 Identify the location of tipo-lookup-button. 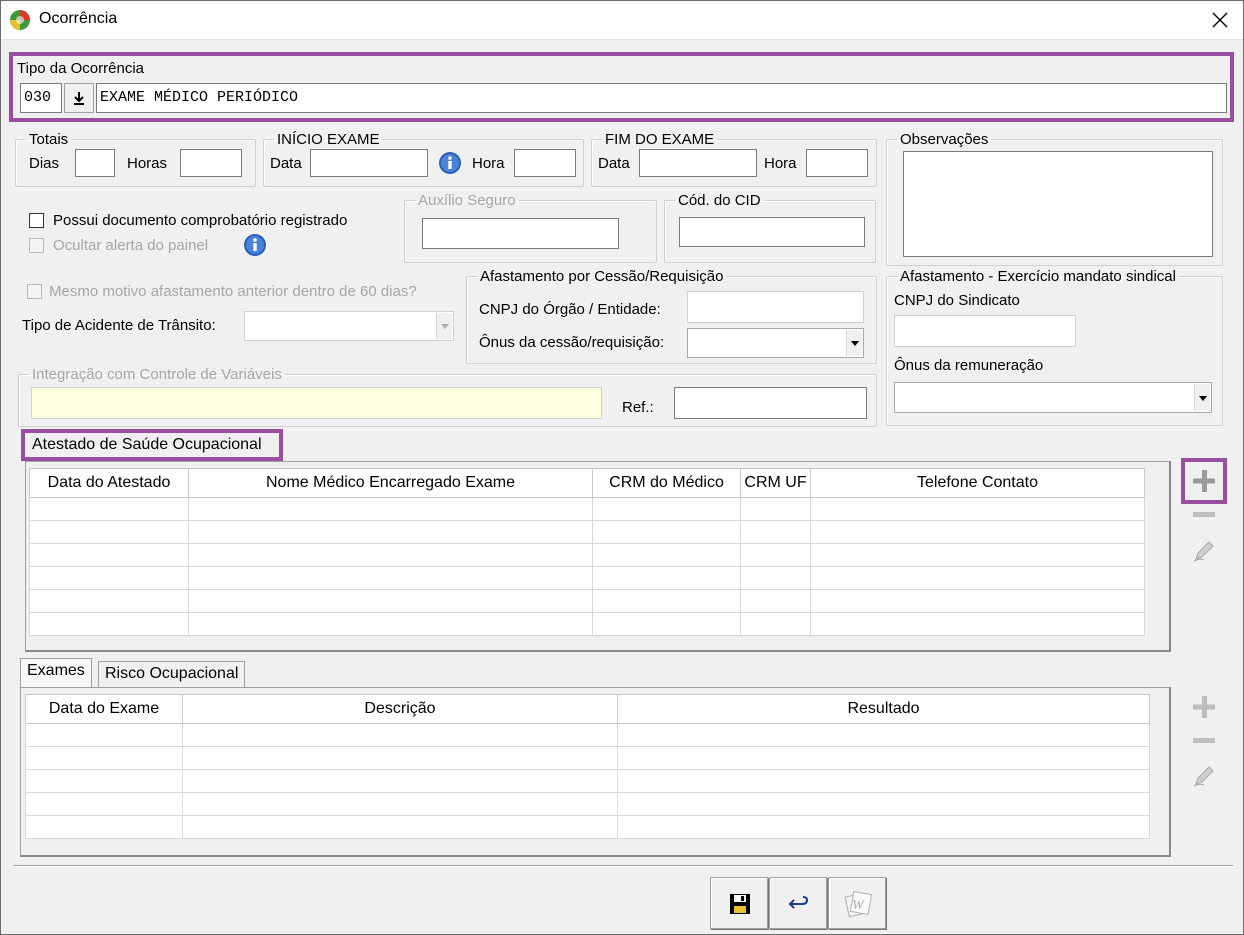
(79, 98).